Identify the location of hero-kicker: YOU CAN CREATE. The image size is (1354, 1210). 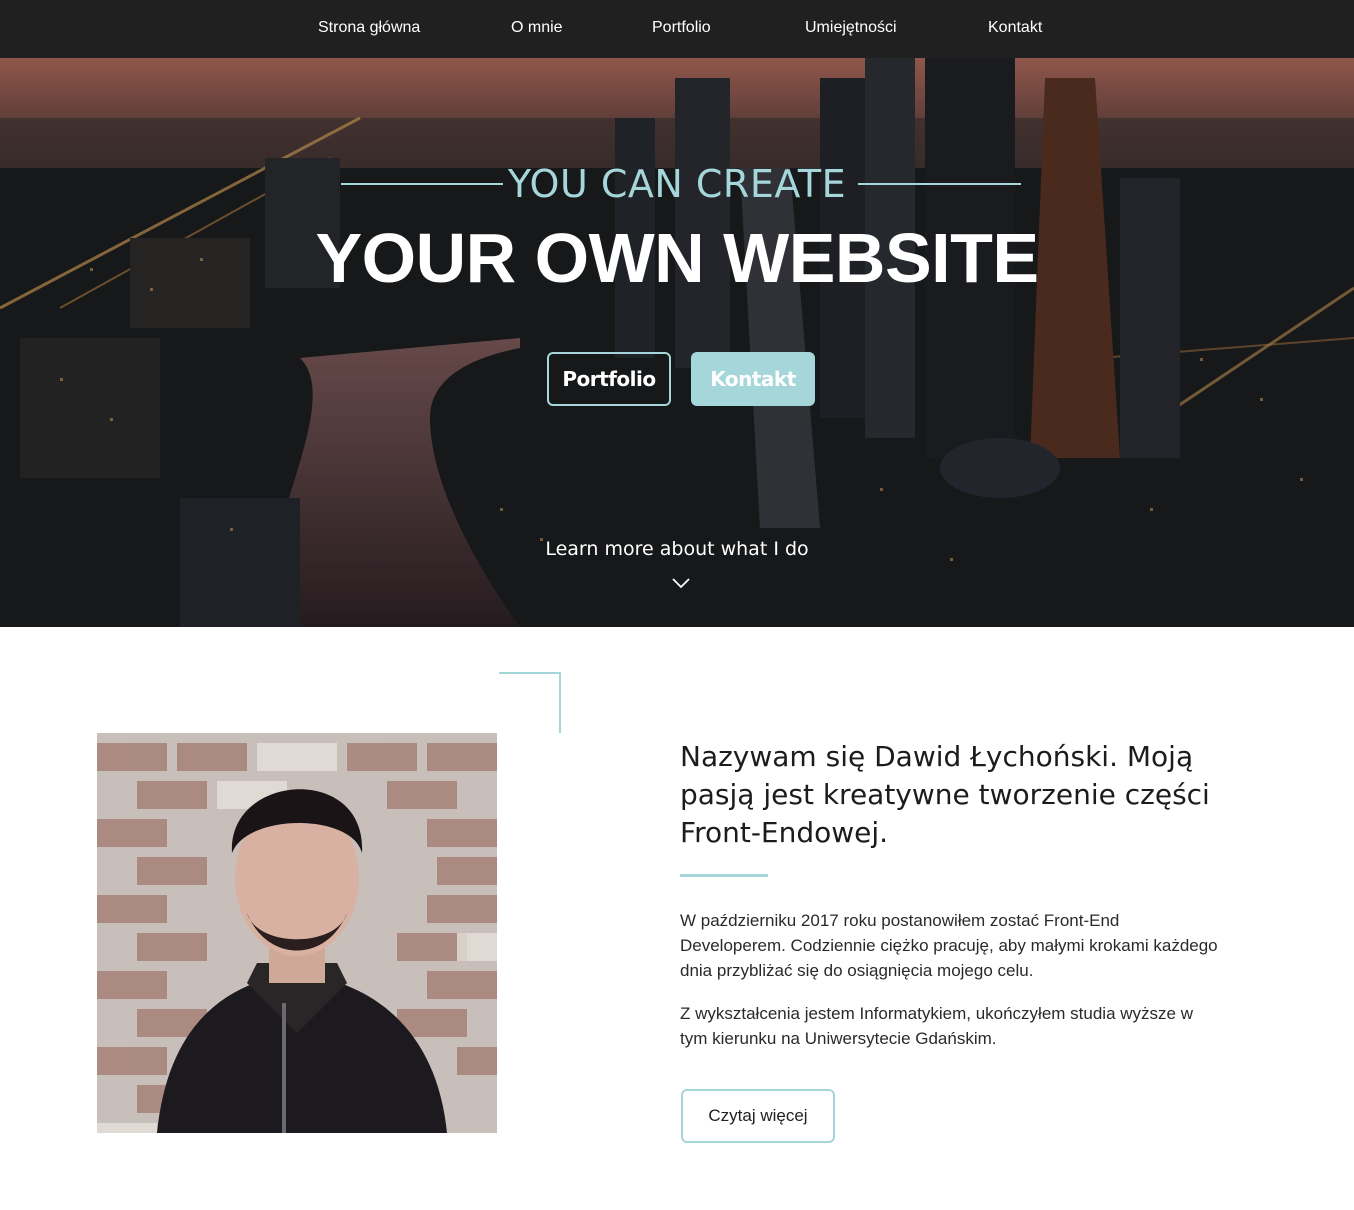
(677, 184).